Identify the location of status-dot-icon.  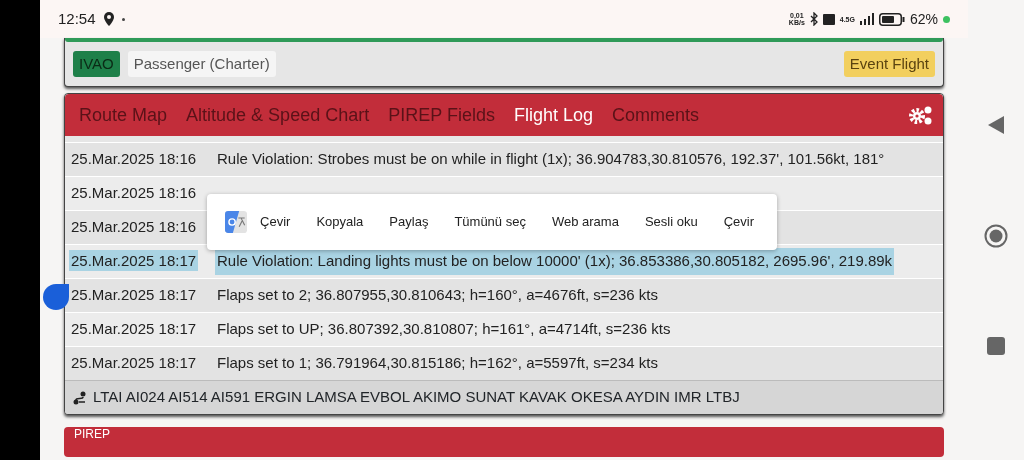
(946, 19).